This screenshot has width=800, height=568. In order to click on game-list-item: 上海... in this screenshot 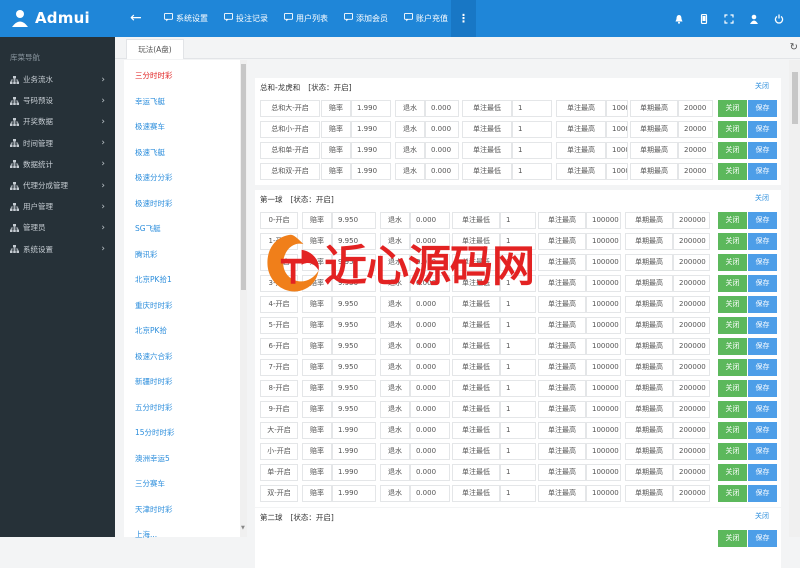, I will do `click(182, 532)`.